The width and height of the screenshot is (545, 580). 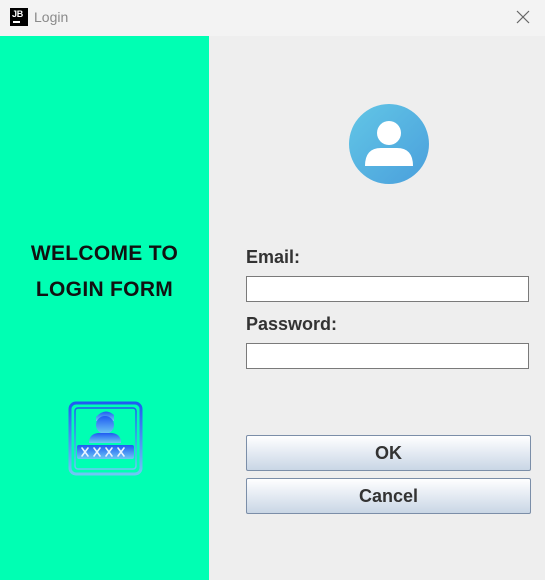 I want to click on jetbrains-app-icon: JB, so click(x=19, y=17).